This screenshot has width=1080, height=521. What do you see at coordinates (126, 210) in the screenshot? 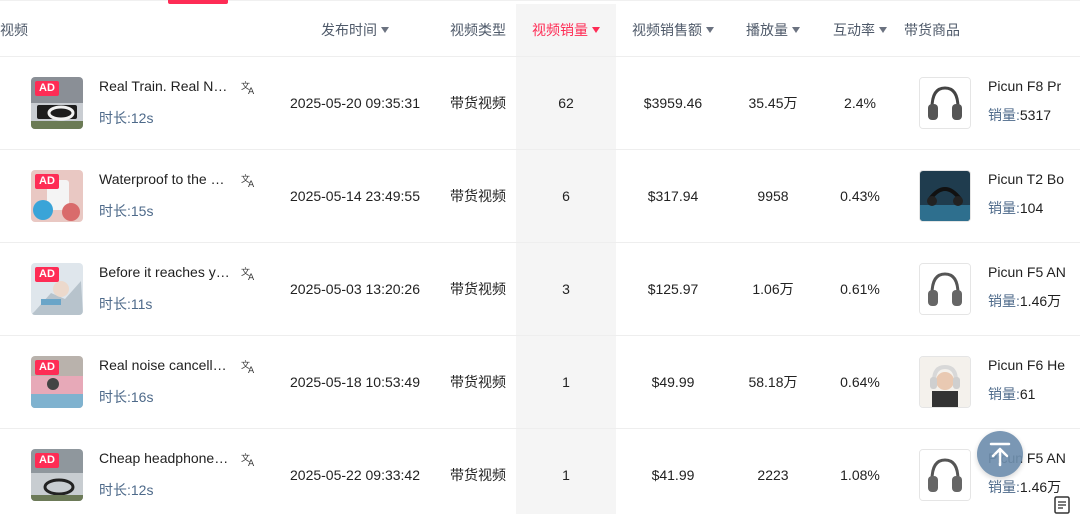
I see `video-duration: 时长:15s` at bounding box center [126, 210].